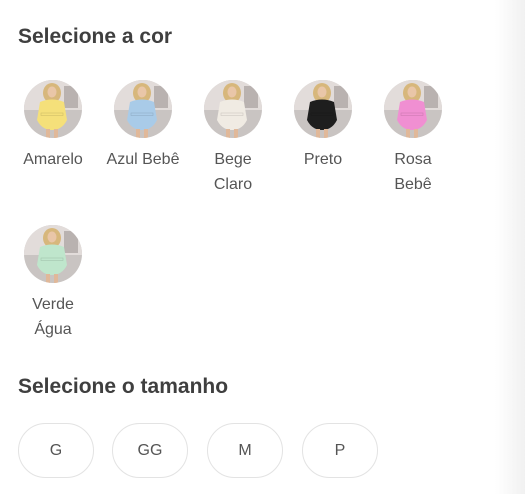 This screenshot has height=494, width=525. What do you see at coordinates (340, 450) in the screenshot?
I see `size-button-p: P` at bounding box center [340, 450].